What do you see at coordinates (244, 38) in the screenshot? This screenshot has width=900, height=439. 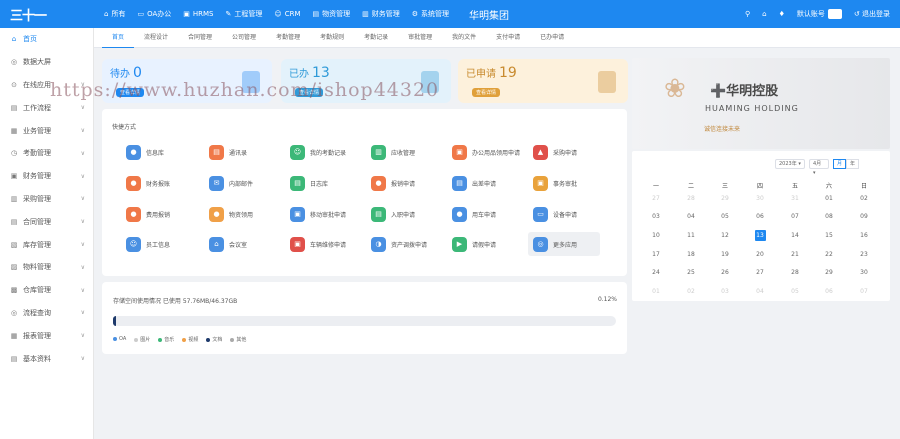 I see `tab: 公司管理` at bounding box center [244, 38].